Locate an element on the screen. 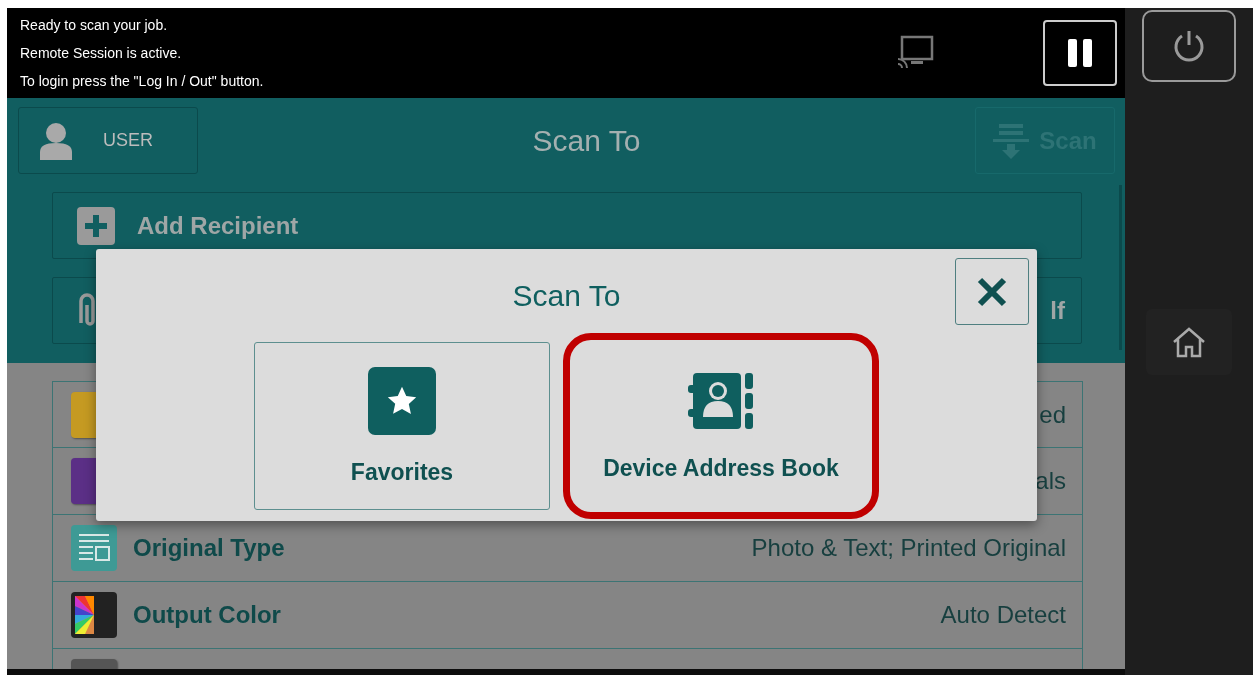 Image resolution: width=1253 pixels, height=675 pixels. close-button is located at coordinates (992, 291).